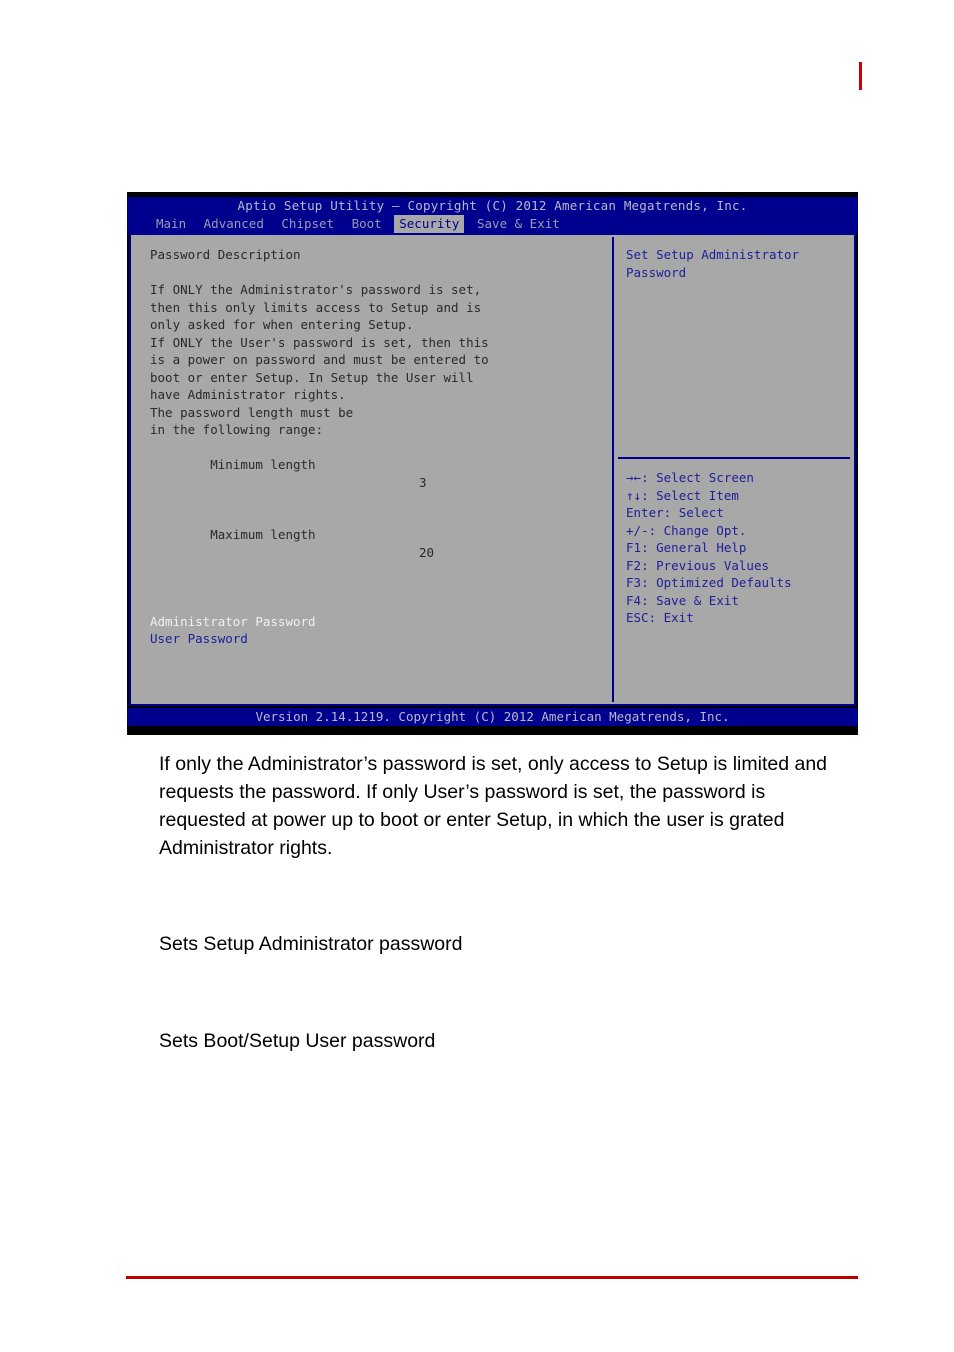  I want to click on tab-save-and-exit: Save & Exit, so click(518, 224).